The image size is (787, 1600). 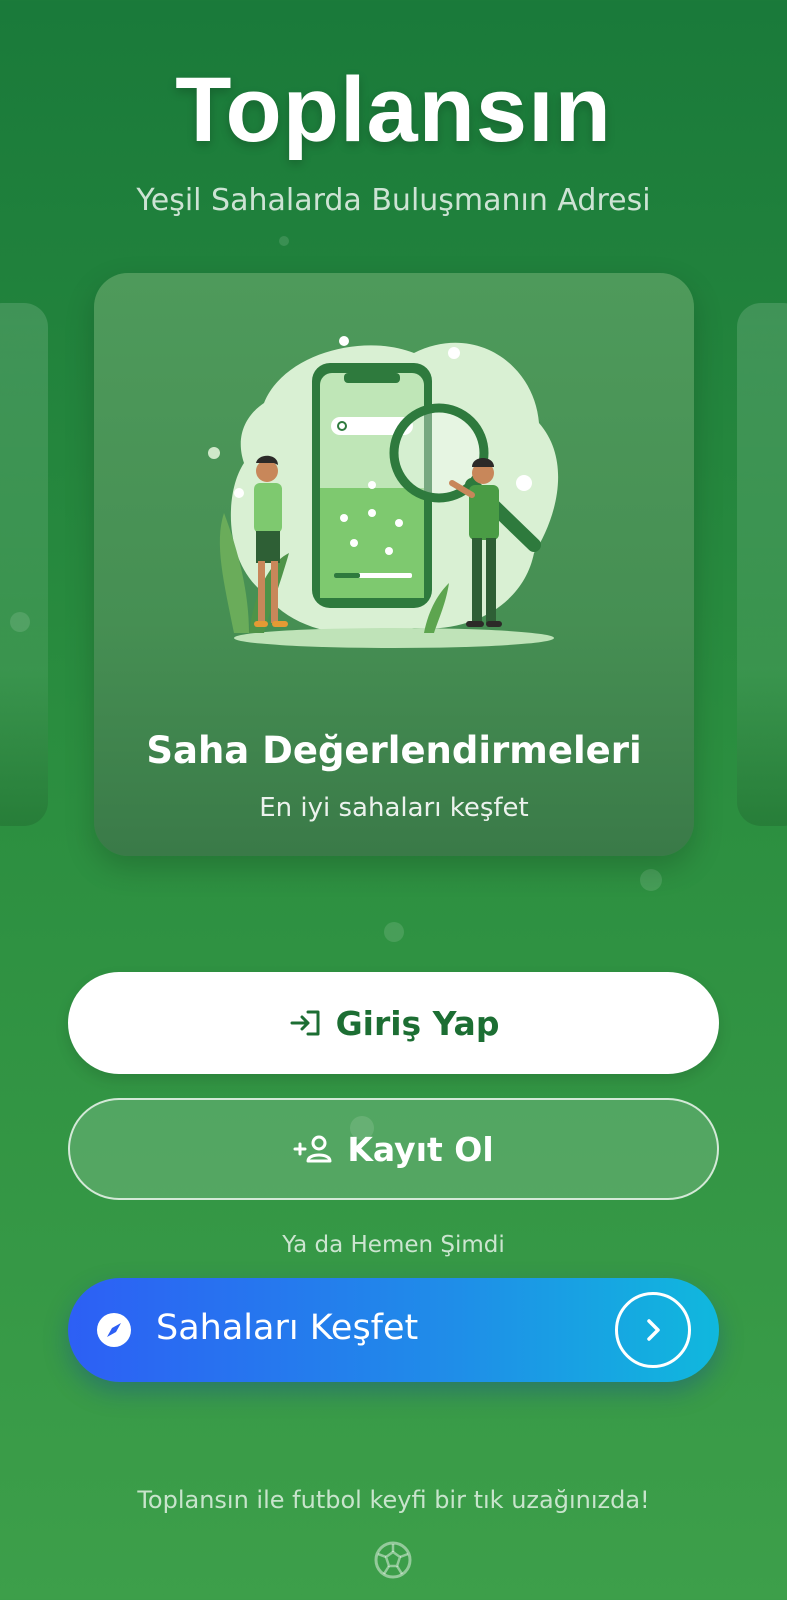 What do you see at coordinates (393, 110) in the screenshot?
I see `app-title: Toplansın` at bounding box center [393, 110].